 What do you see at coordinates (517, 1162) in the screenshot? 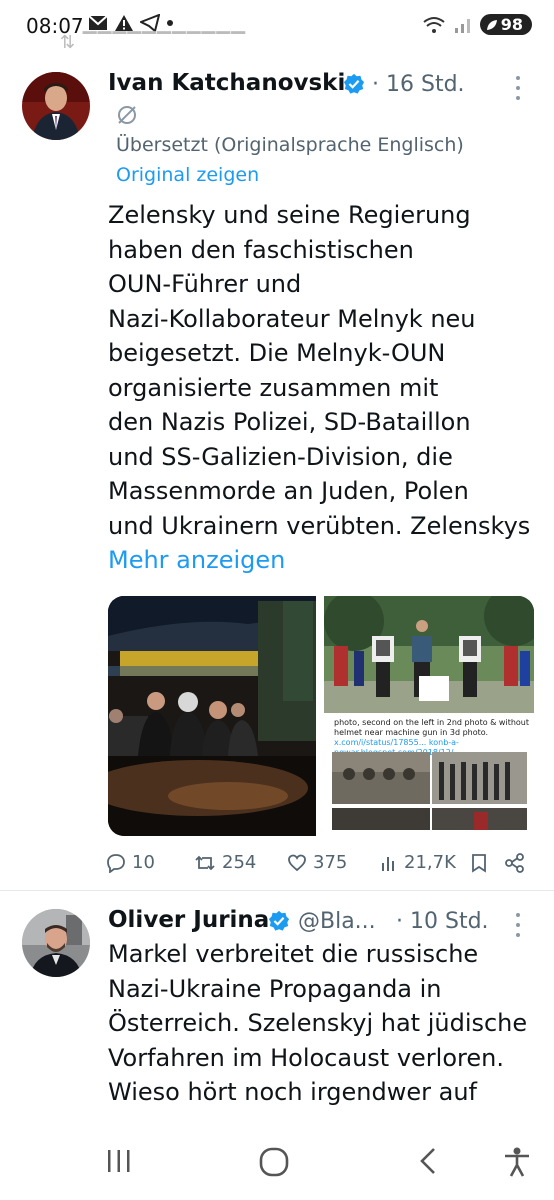
I see `accessibility-icon` at bounding box center [517, 1162].